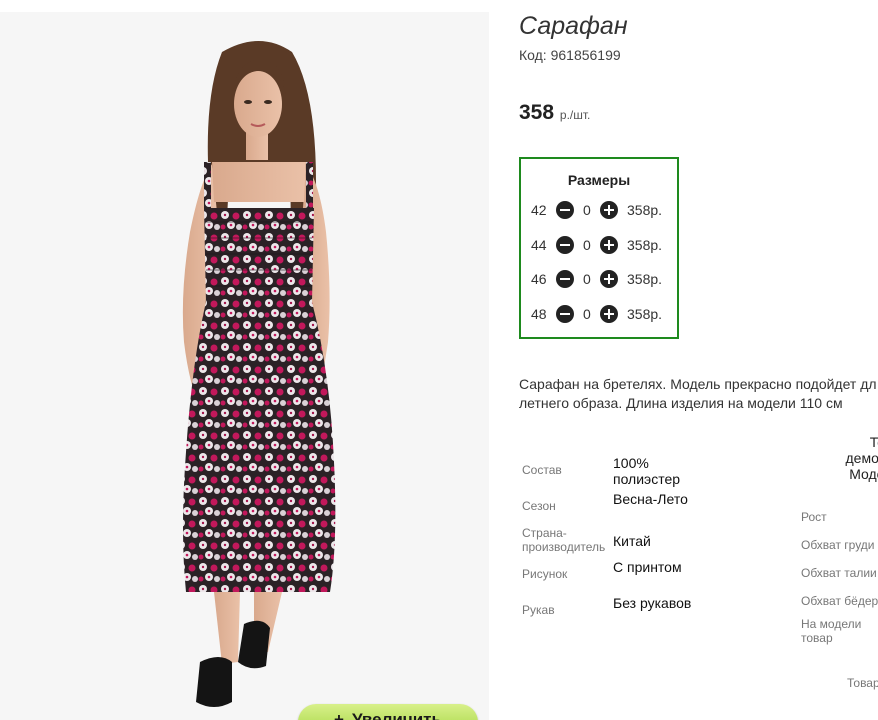 The height and width of the screenshot is (720, 878). Describe the element at coordinates (539, 210) in the screenshot. I see `size-label: 42` at that location.